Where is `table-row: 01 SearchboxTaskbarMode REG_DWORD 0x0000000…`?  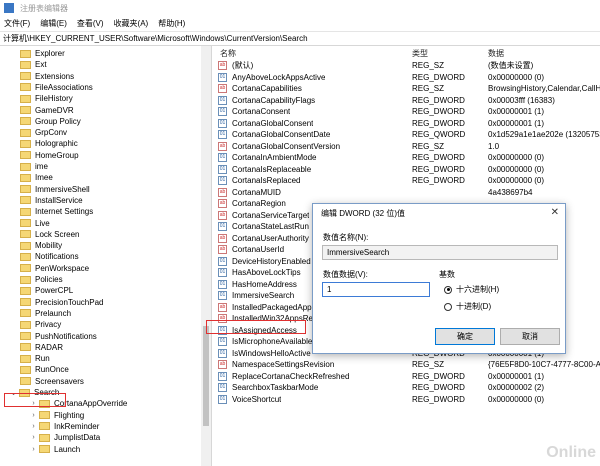 table-row: 01 SearchboxTaskbarMode REG_DWORD 0x0000000… is located at coordinates (408, 387).